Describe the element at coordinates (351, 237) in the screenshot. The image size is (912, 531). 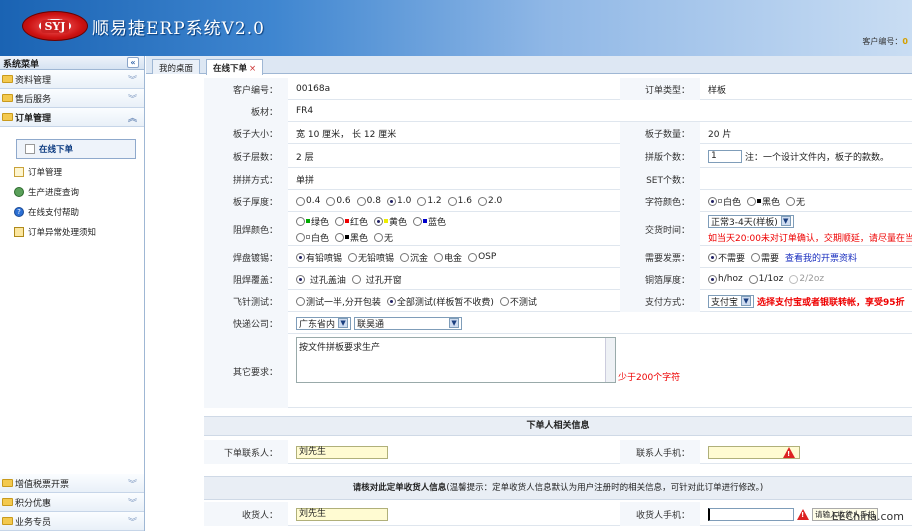
I see `mask-option-black: 黑色` at that location.